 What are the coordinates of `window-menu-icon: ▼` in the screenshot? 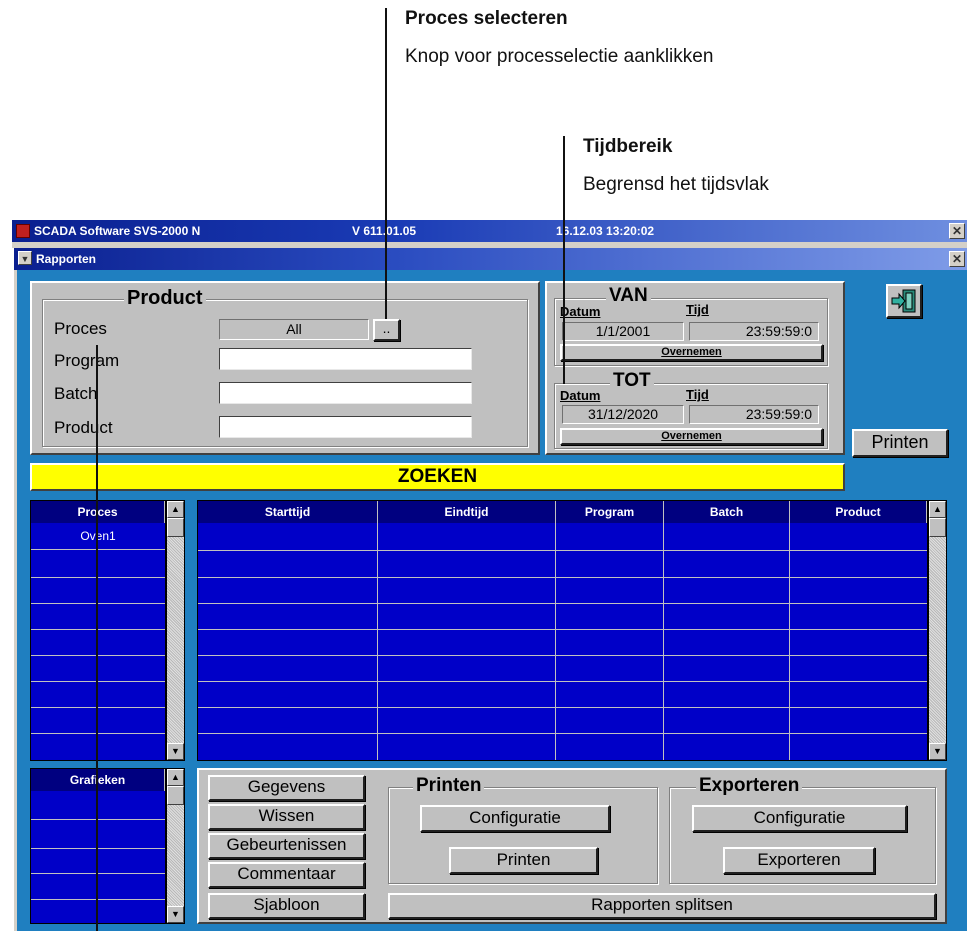 It's located at (25, 258).